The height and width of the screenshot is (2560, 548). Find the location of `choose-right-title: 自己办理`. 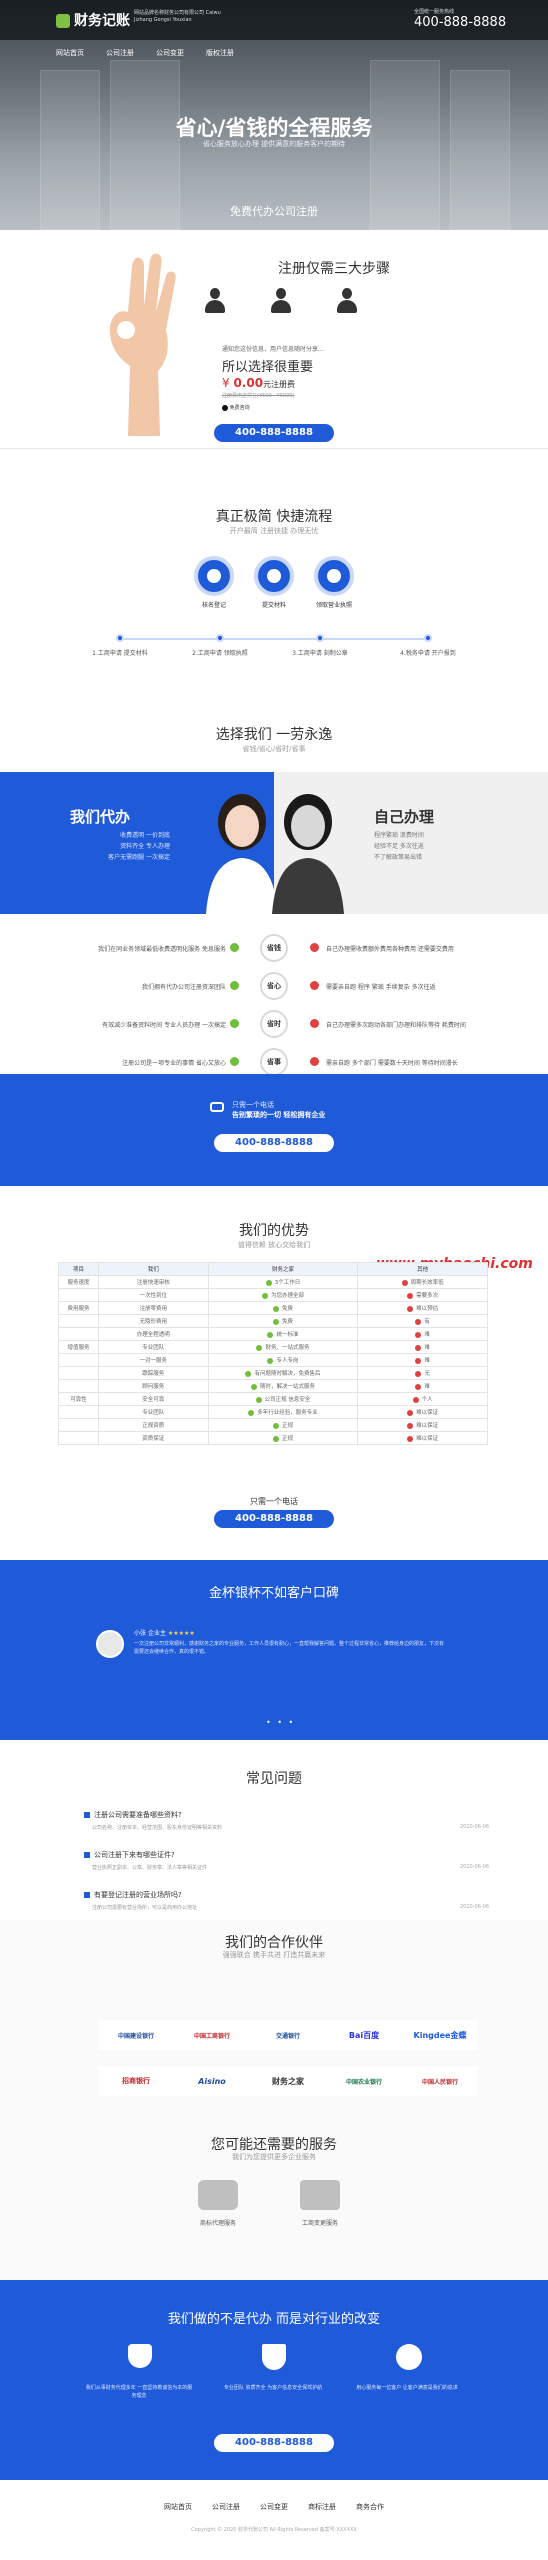

choose-right-title: 自己办理 is located at coordinates (404, 817).